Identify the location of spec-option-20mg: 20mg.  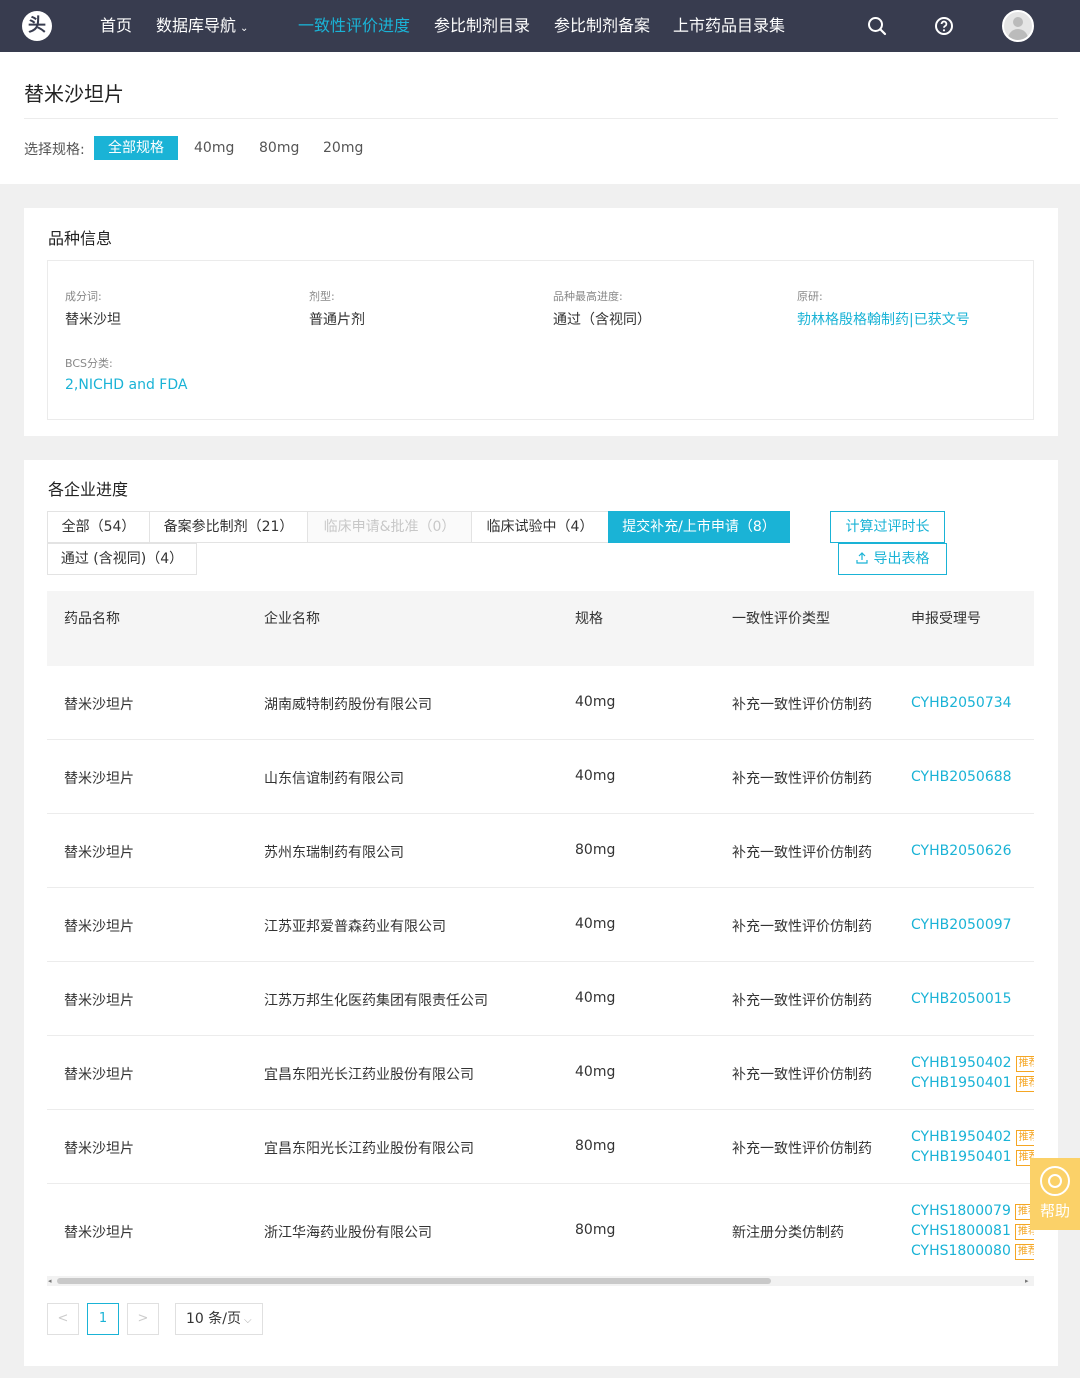
(343, 148).